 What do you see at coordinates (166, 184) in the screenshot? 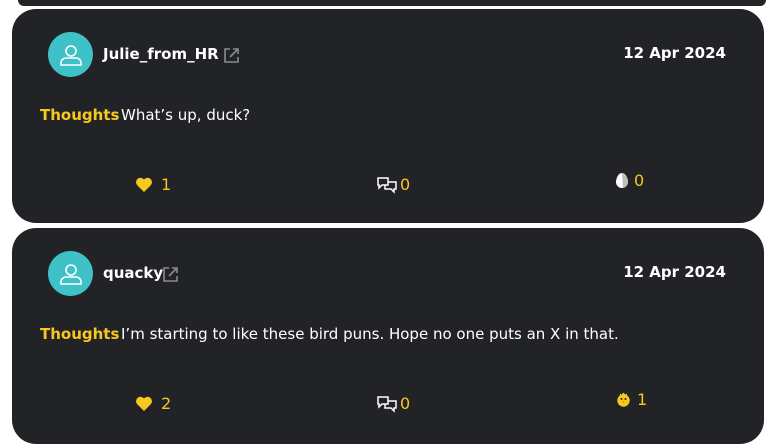
I see `like-count: 1` at bounding box center [166, 184].